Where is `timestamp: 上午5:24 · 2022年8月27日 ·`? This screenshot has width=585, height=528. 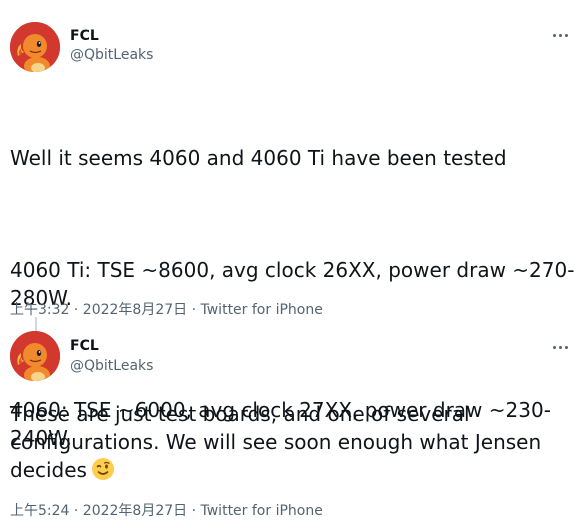 timestamp: 上午5:24 · 2022年8月27日 · is located at coordinates (105, 511).